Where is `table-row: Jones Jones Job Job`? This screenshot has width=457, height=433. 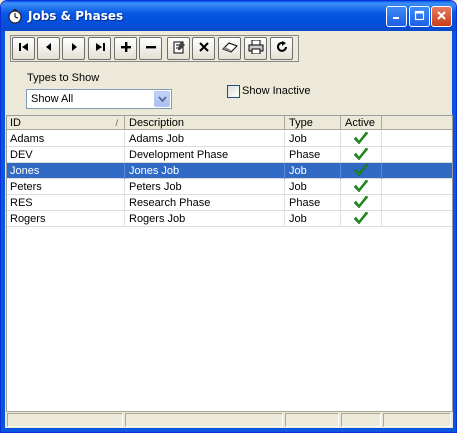
table-row: Jones Jones Job Job is located at coordinates (229, 171).